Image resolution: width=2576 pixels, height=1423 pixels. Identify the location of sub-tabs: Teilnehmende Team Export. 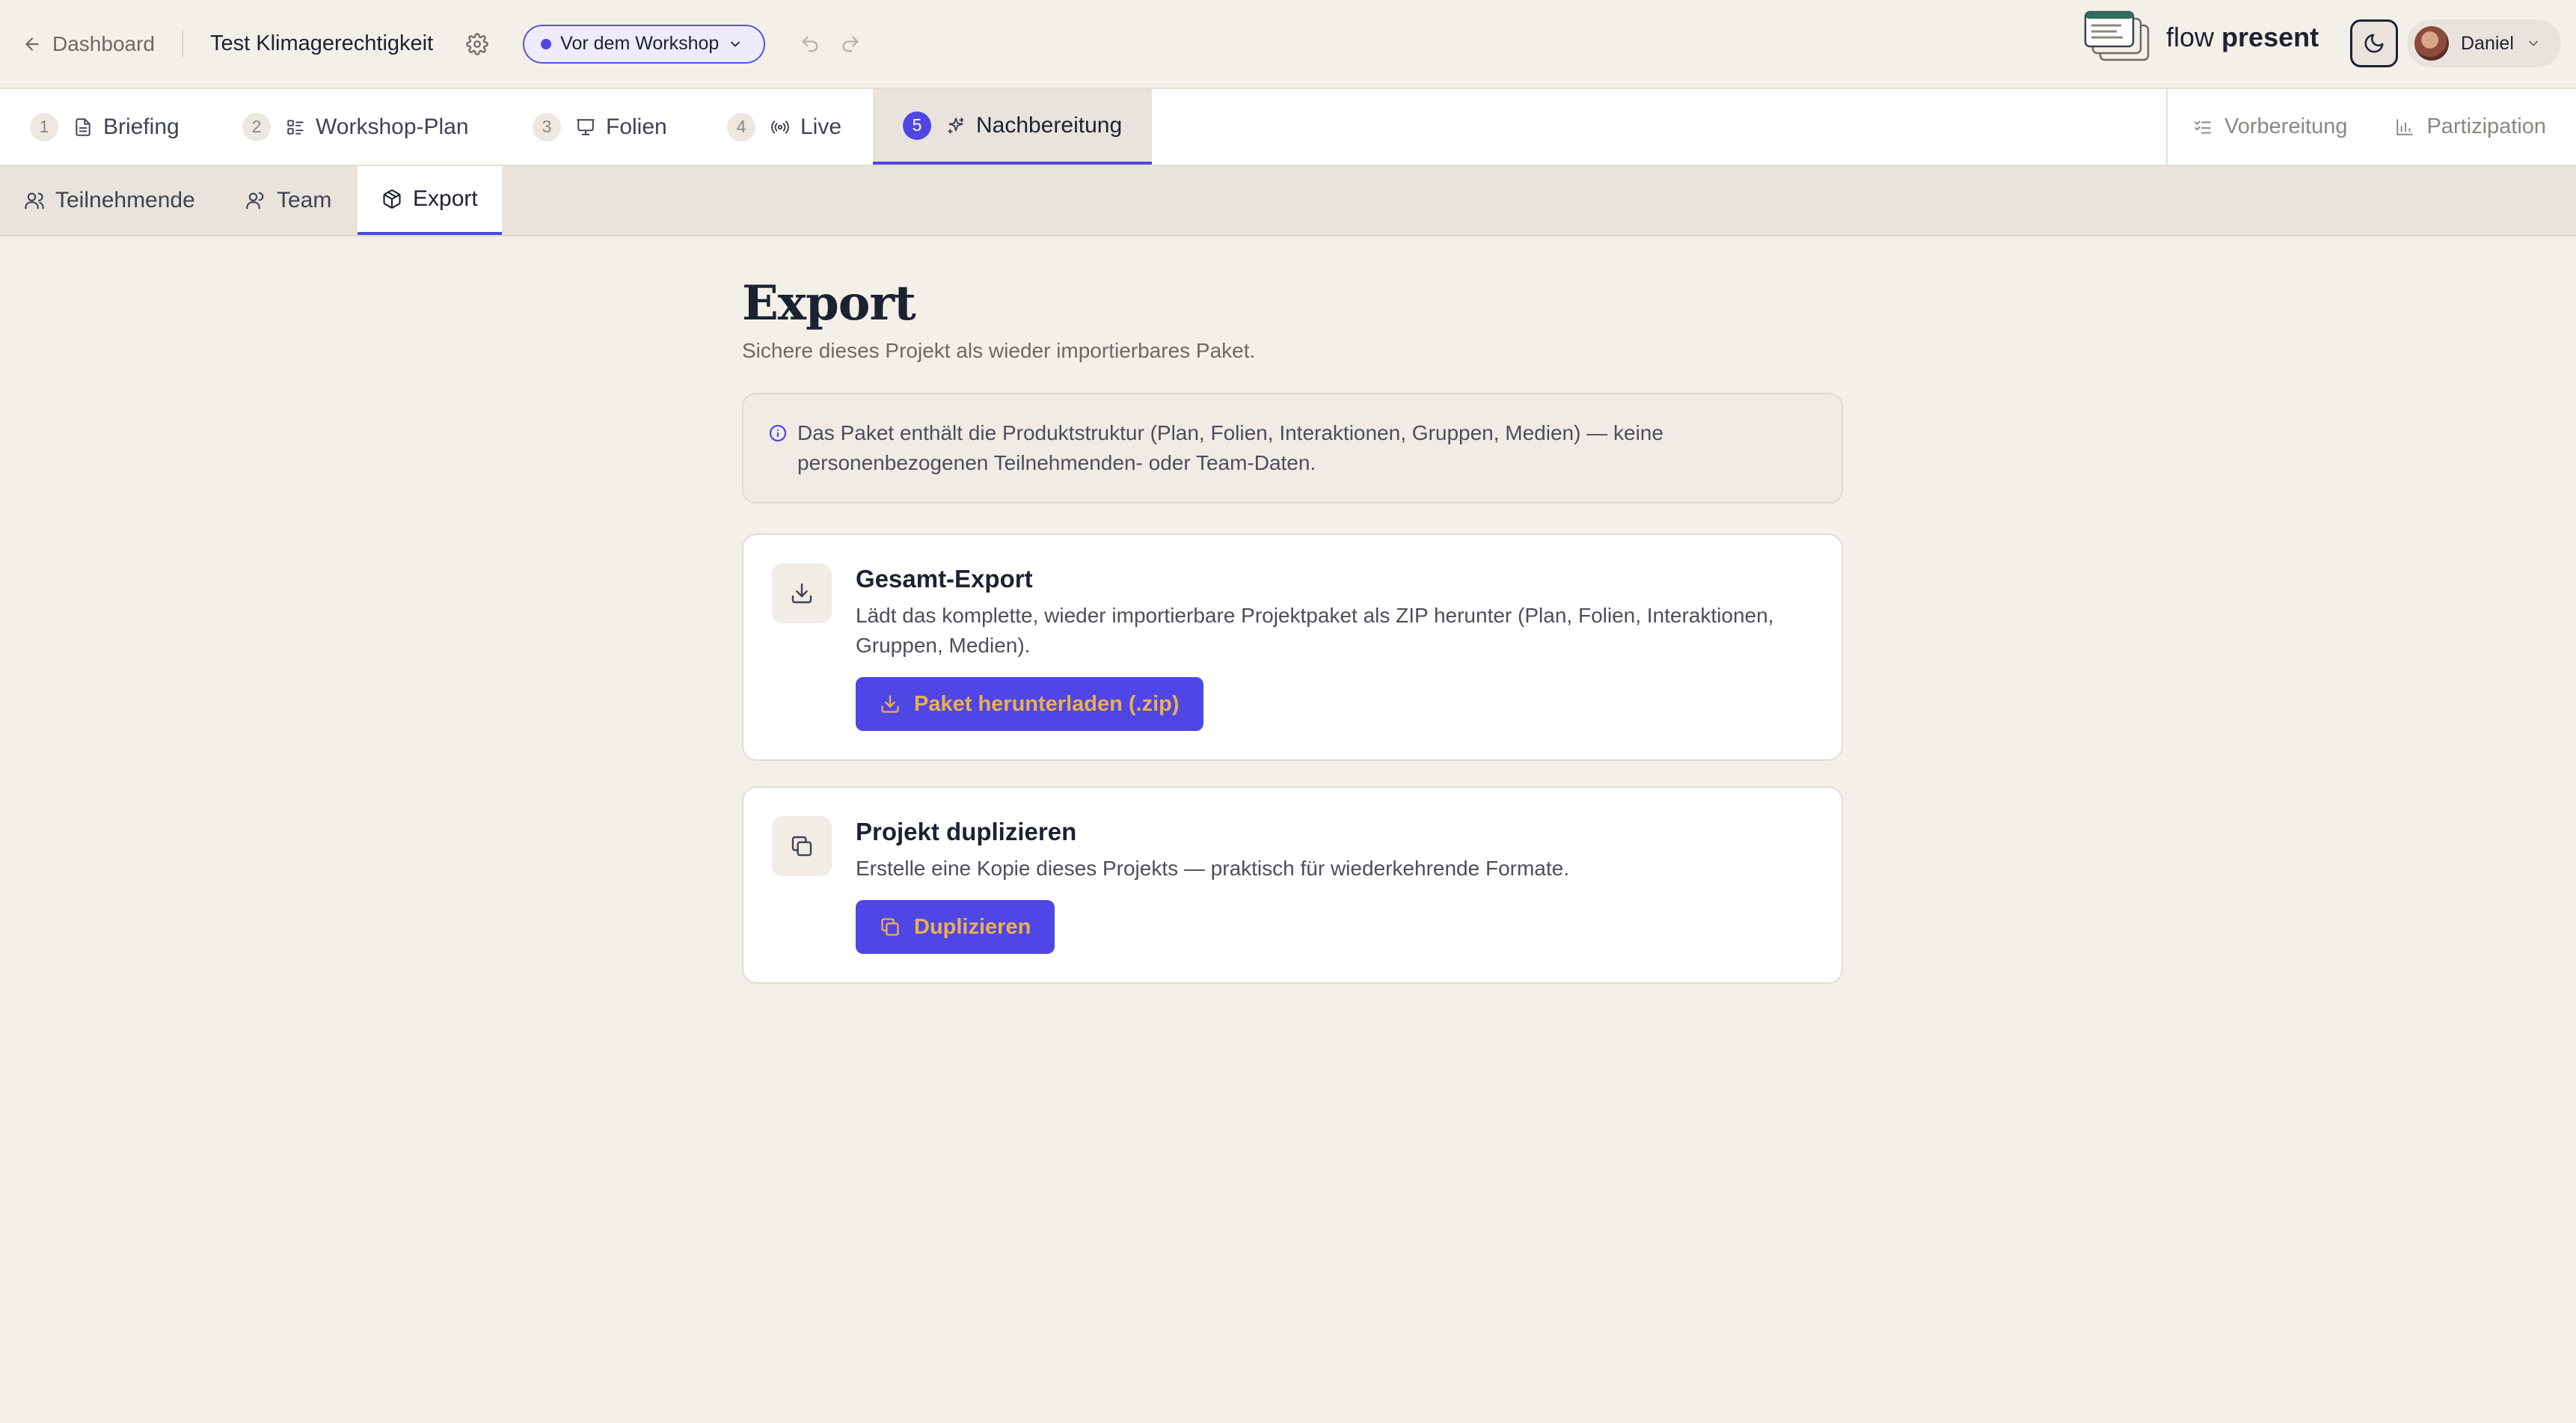
(1288, 201).